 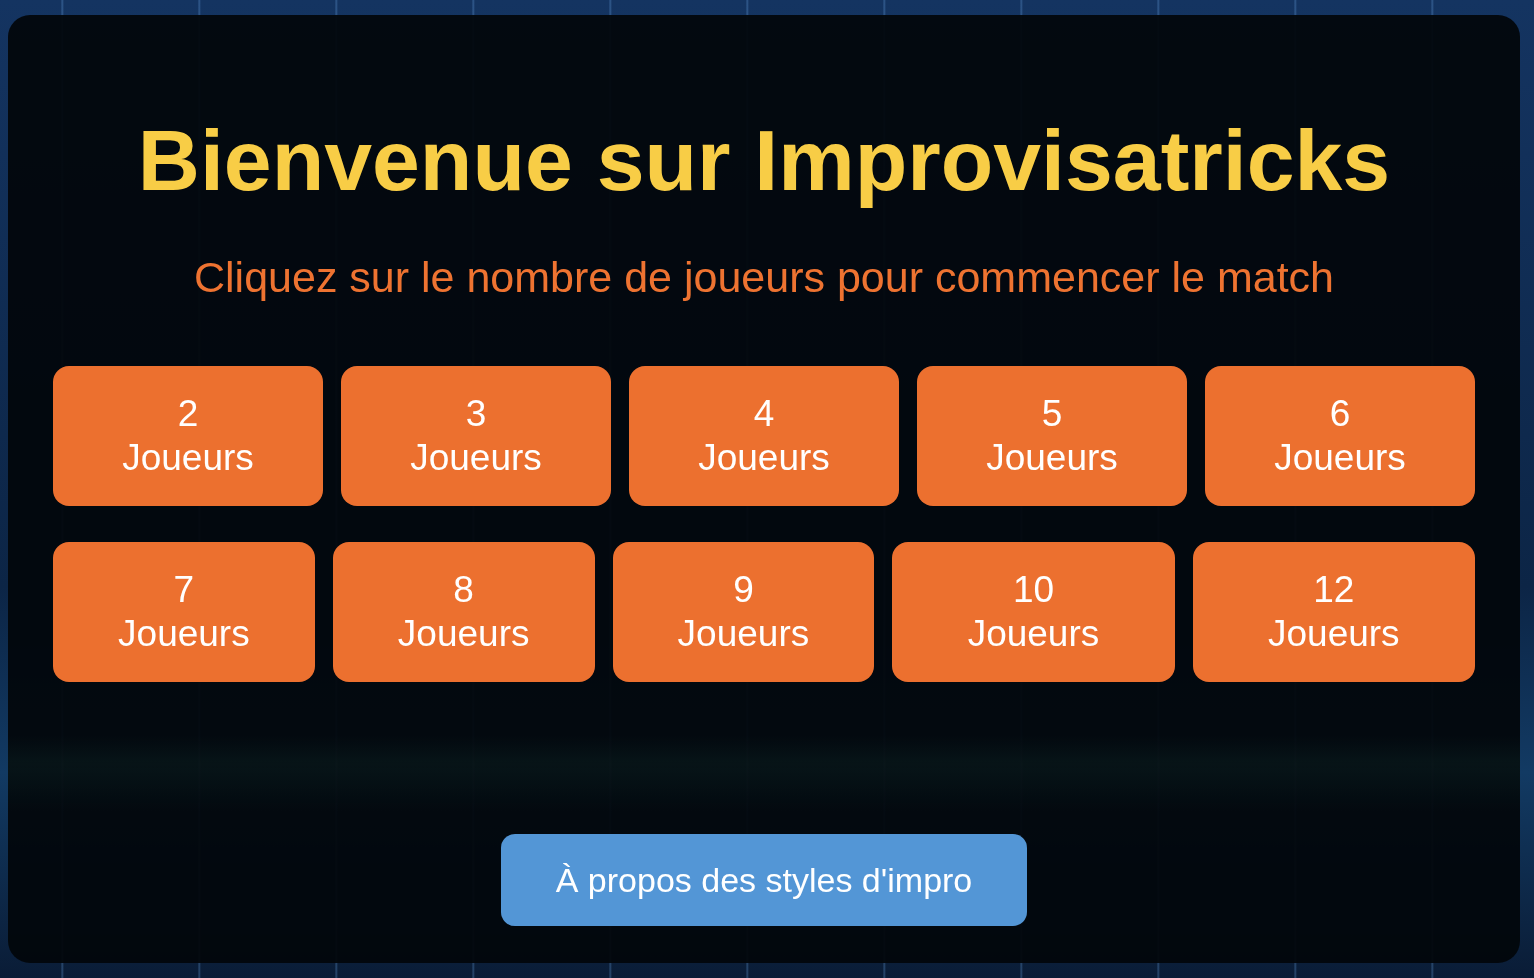 I want to click on player-count-button: 12 Joueurs, so click(x=1333, y=612).